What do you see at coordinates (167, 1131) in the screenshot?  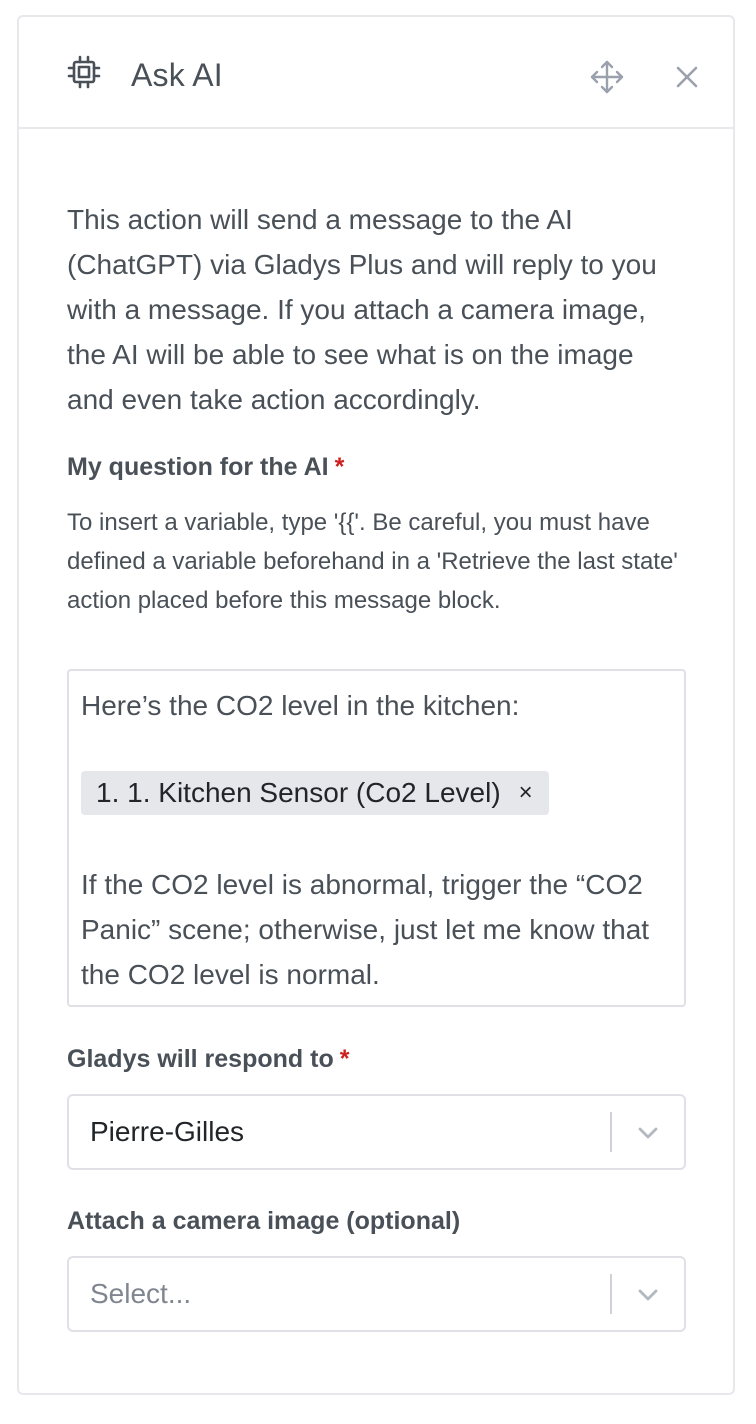 I see `respond-to-value: Pierre-Gilles` at bounding box center [167, 1131].